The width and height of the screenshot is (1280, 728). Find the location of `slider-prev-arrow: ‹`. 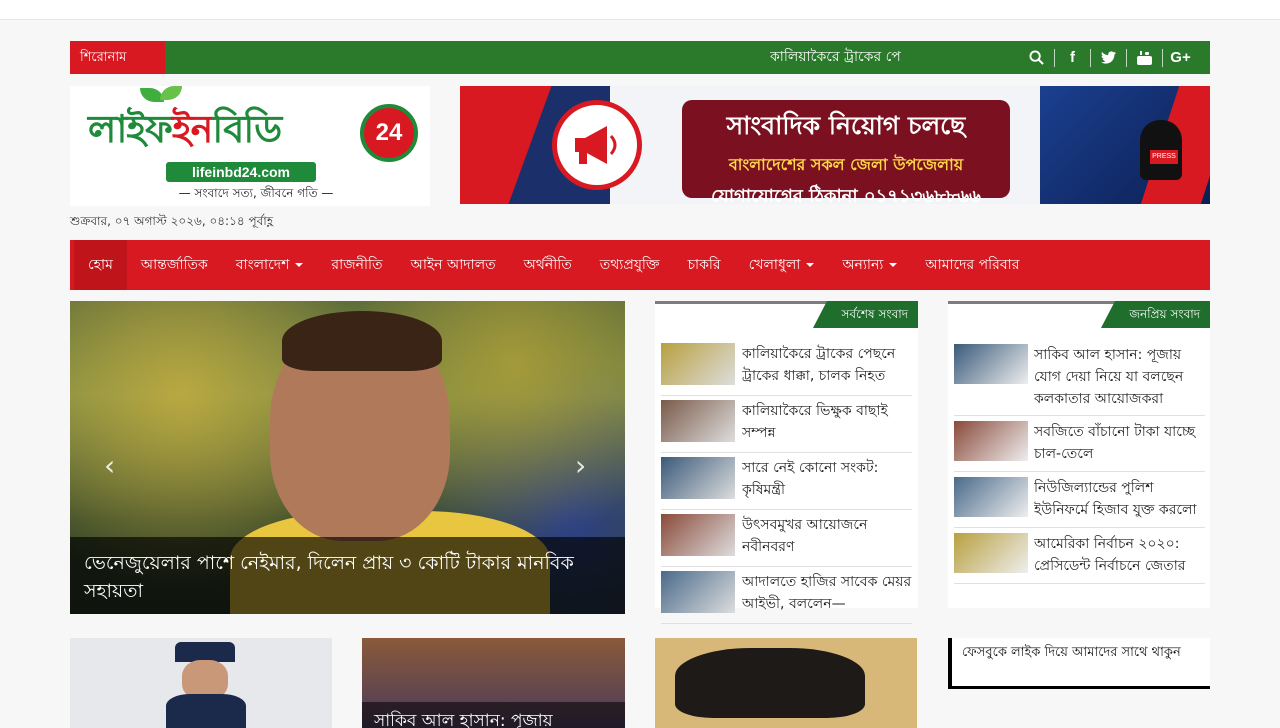

slider-prev-arrow: ‹ is located at coordinates (109, 465).